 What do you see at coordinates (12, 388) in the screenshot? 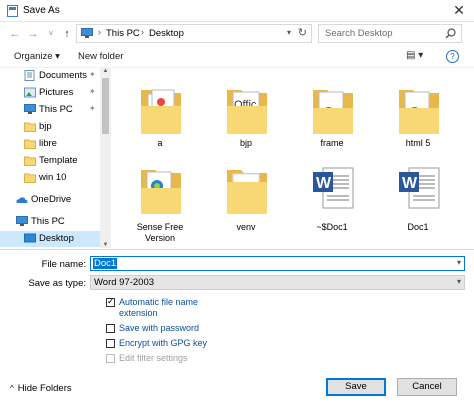
I see `chevron-up-icon: ^` at bounding box center [12, 388].